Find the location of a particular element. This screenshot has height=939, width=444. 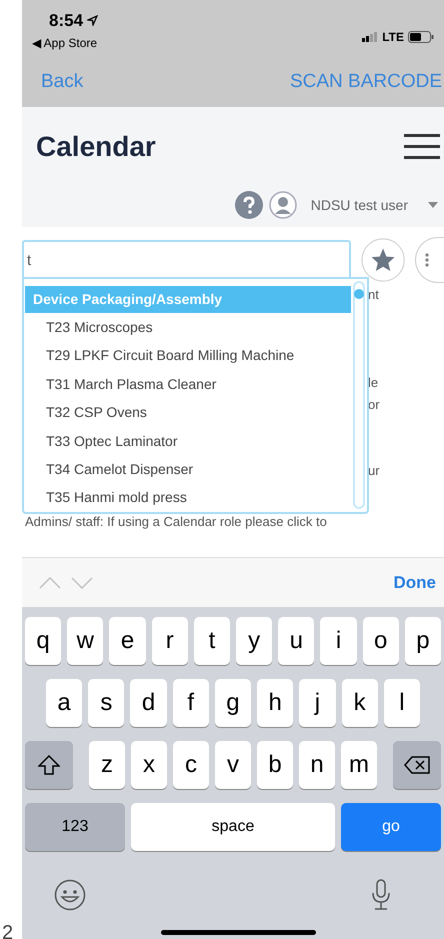

key: i is located at coordinates (338, 641).